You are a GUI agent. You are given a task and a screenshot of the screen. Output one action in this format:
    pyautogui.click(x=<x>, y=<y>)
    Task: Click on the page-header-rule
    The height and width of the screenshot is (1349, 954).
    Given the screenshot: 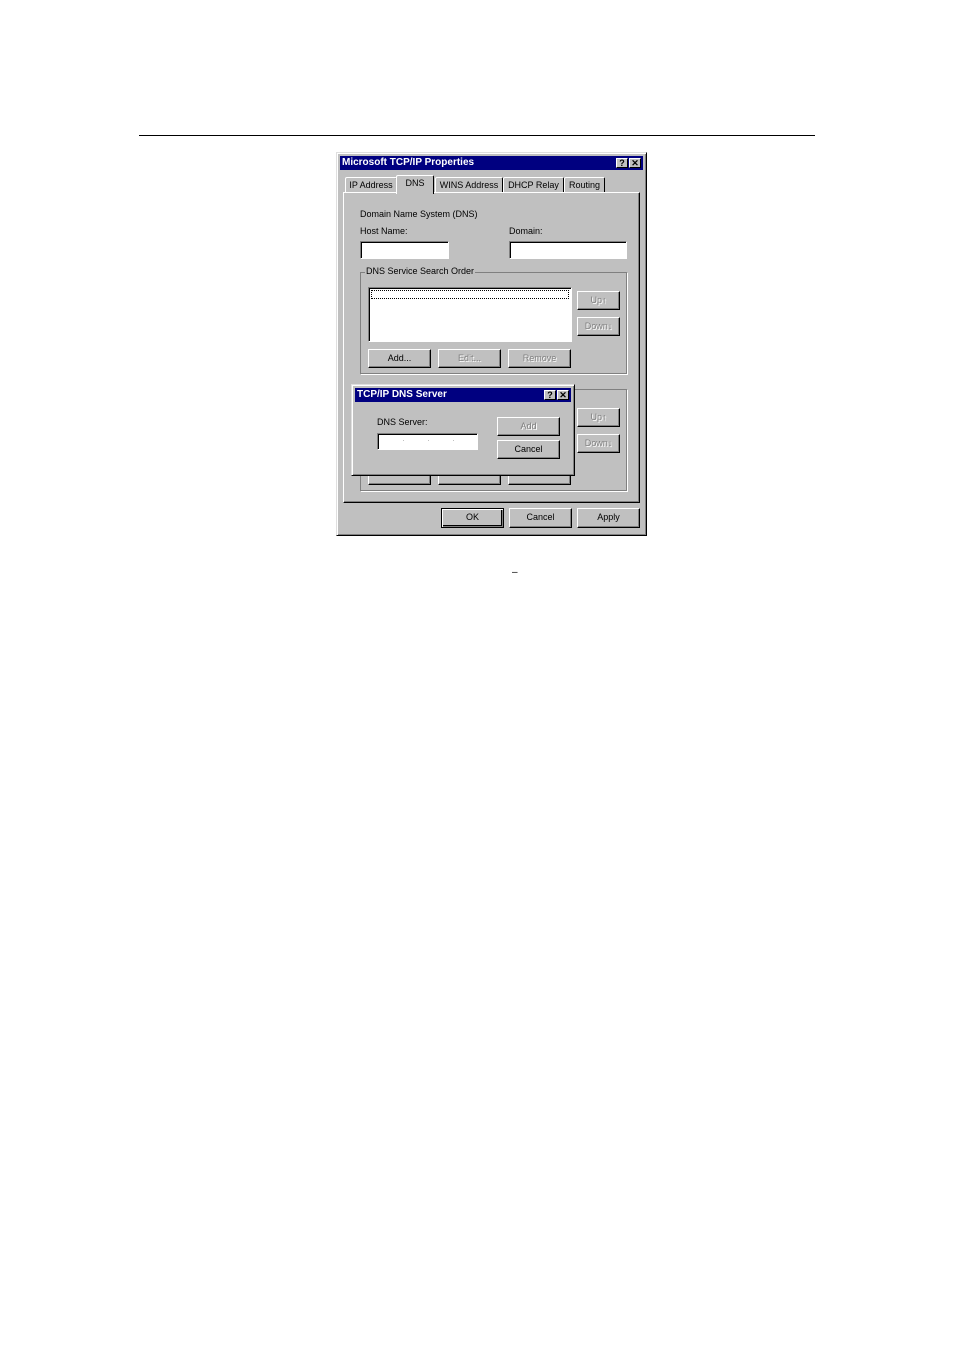 What is the action you would take?
    pyautogui.click(x=477, y=135)
    